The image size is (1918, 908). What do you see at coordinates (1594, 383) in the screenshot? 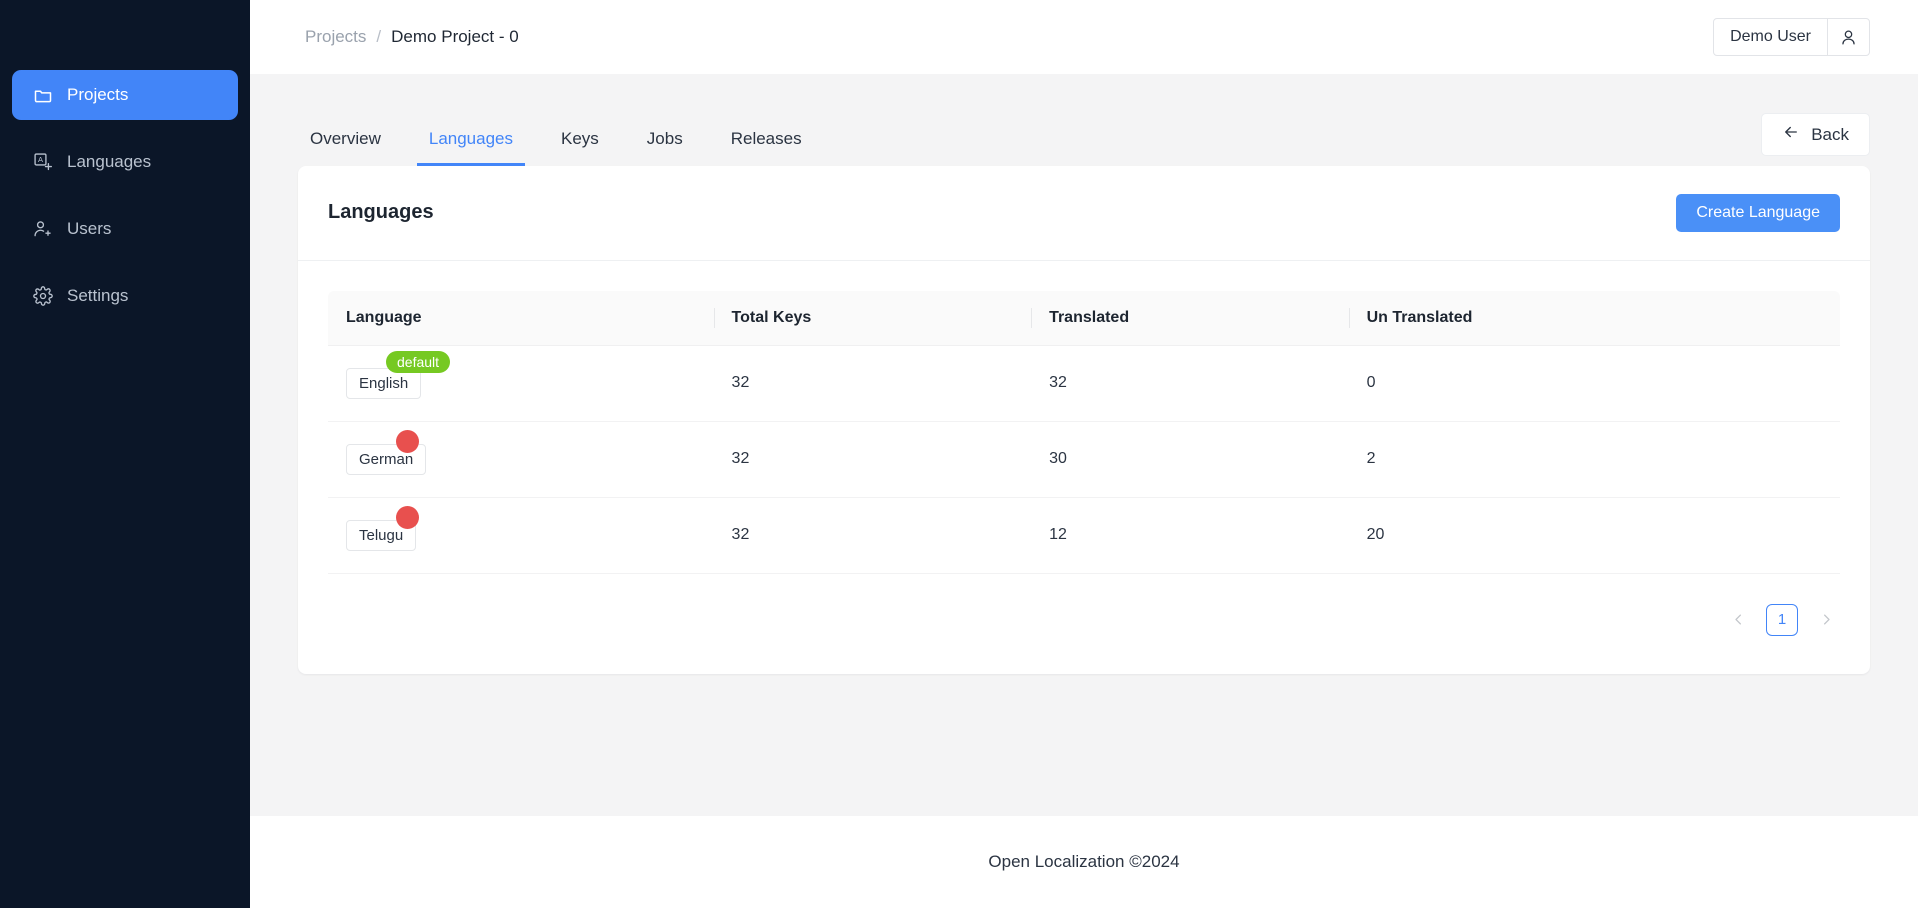
I see `cell-untranslated: 0` at bounding box center [1594, 383].